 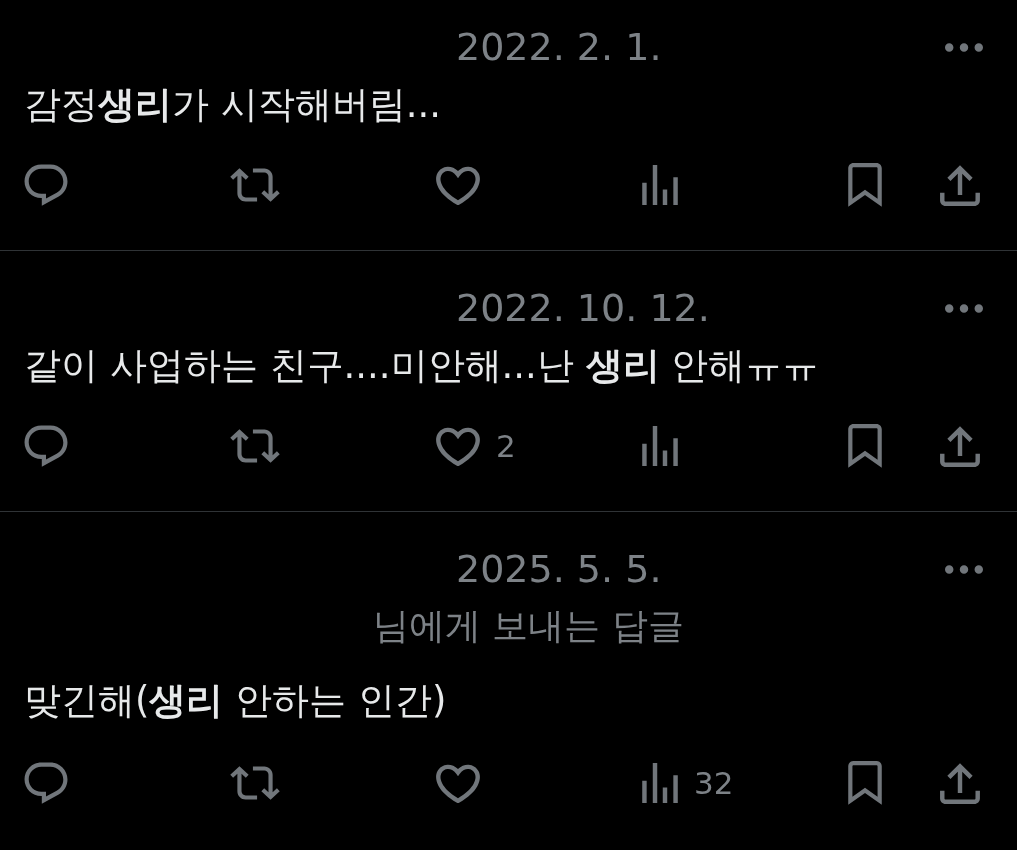 I want to click on like-button: 2, so click(x=476, y=446).